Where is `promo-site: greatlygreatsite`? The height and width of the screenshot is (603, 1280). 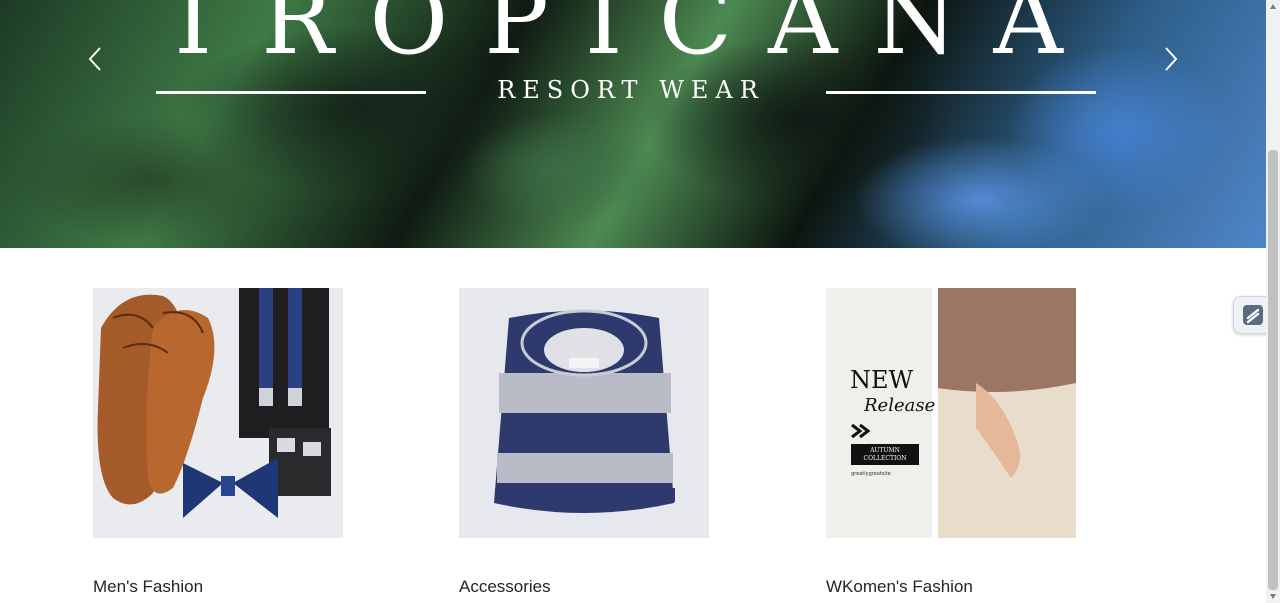 promo-site: greatlygreatsite is located at coordinates (871, 474).